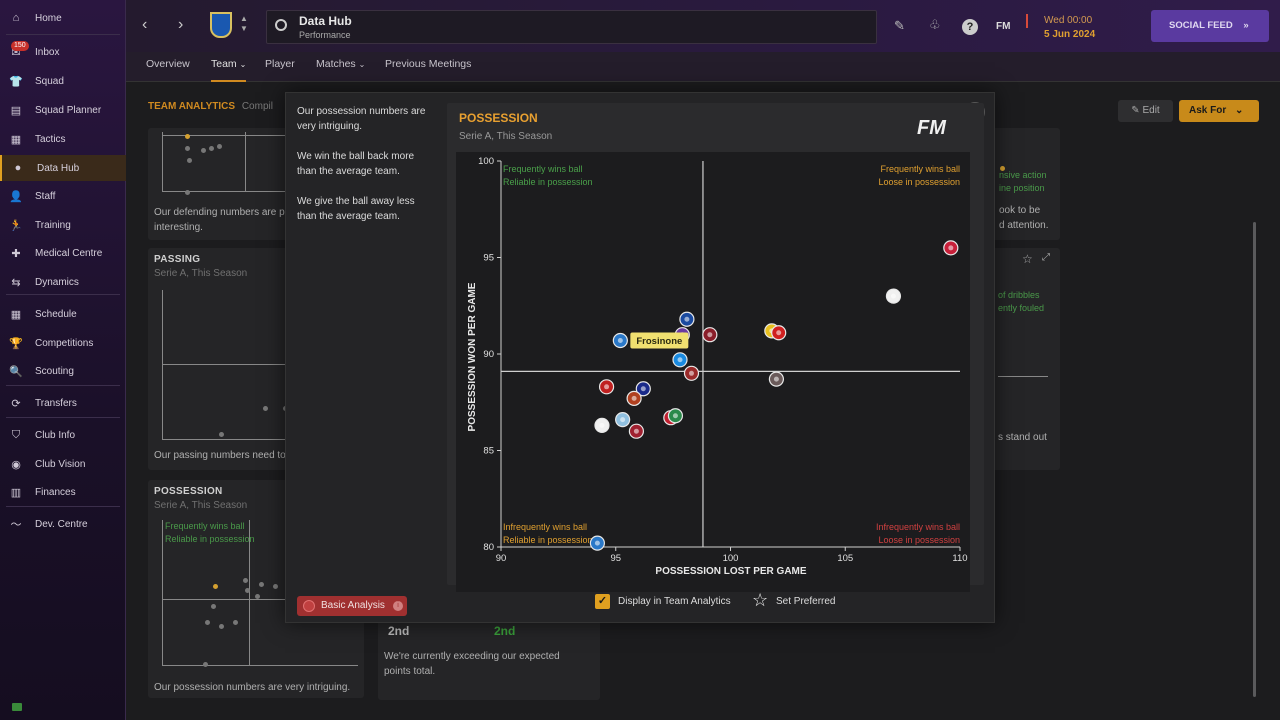 The width and height of the screenshot is (1280, 720). Describe the element at coordinates (63, 225) in the screenshot. I see `sidebar-item-training: 🏃 Training` at that location.